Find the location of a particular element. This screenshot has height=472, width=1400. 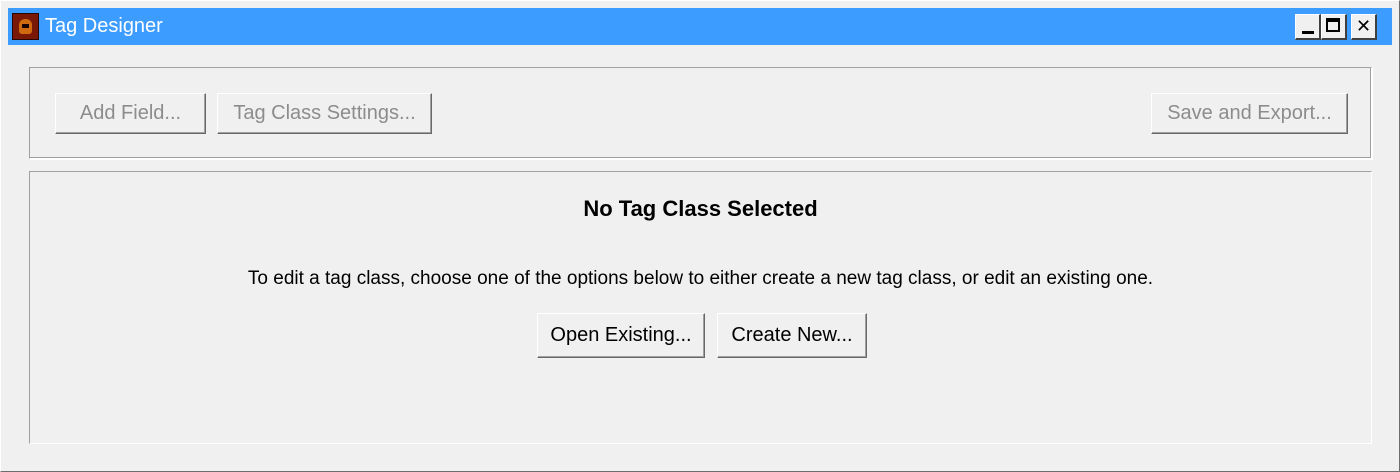

app-icon is located at coordinates (25, 26).